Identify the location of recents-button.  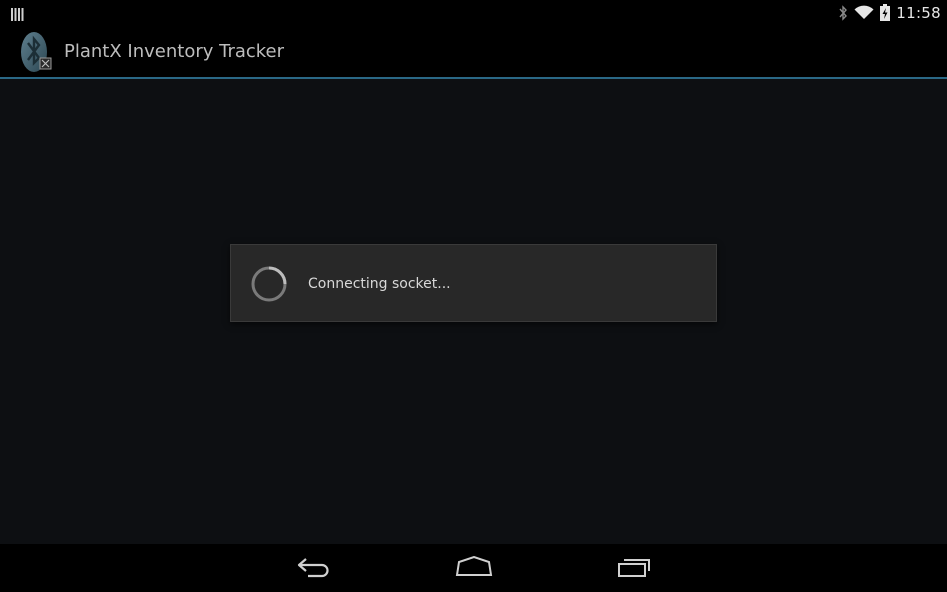
(634, 569).